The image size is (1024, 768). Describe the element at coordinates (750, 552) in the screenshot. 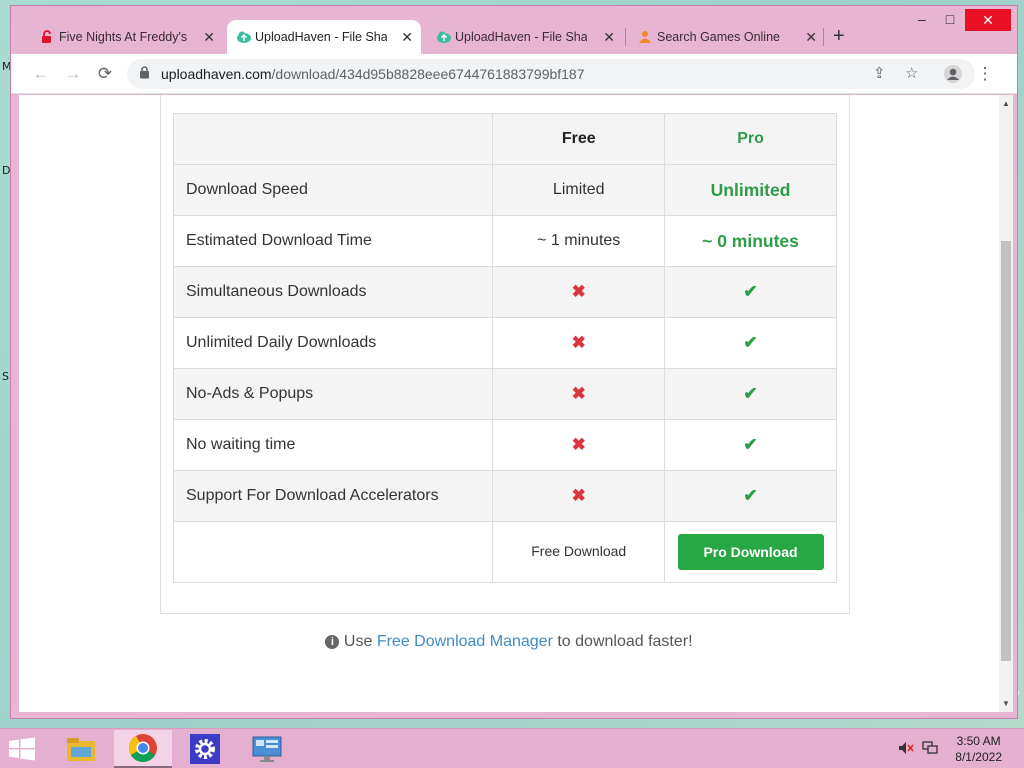

I see `pro-download-button: Pro Download` at that location.